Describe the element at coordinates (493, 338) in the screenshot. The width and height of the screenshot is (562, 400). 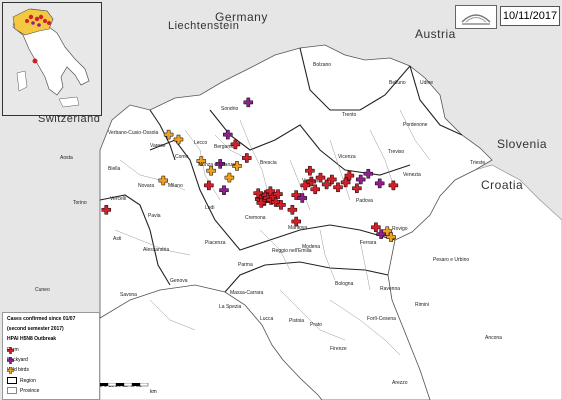
I see `city-label: Ancona` at that location.